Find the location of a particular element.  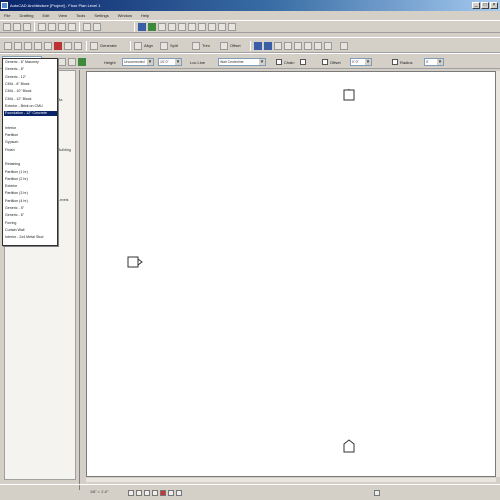

offset-checkbox is located at coordinates (325, 62).